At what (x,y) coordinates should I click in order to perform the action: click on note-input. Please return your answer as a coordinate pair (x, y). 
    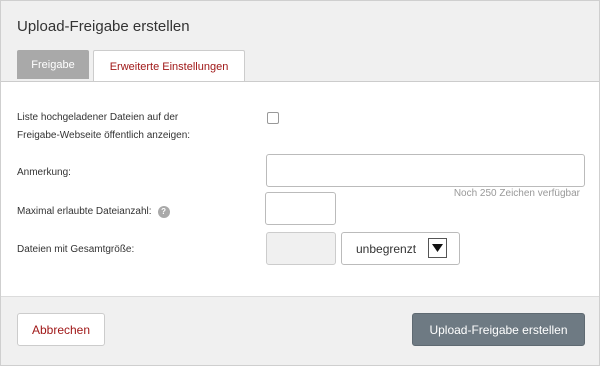
    Looking at the image, I should click on (425, 170).